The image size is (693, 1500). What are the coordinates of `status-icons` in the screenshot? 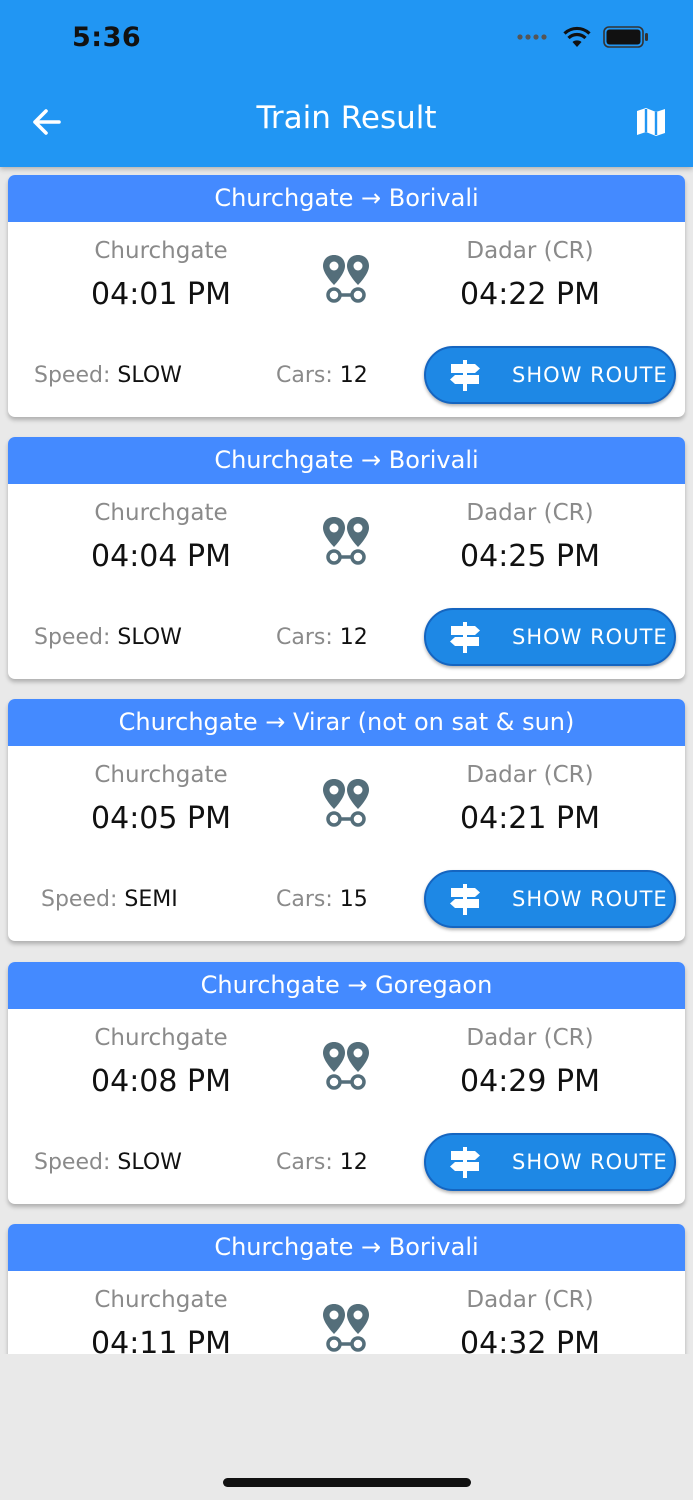 It's located at (583, 37).